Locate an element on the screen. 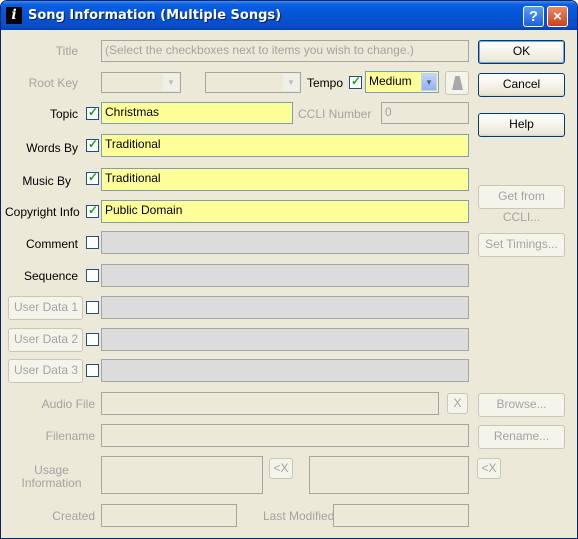 This screenshot has height=539, width=578. title-bar: i Song Information (Multiple Songs) ? × is located at coordinates (289, 15).